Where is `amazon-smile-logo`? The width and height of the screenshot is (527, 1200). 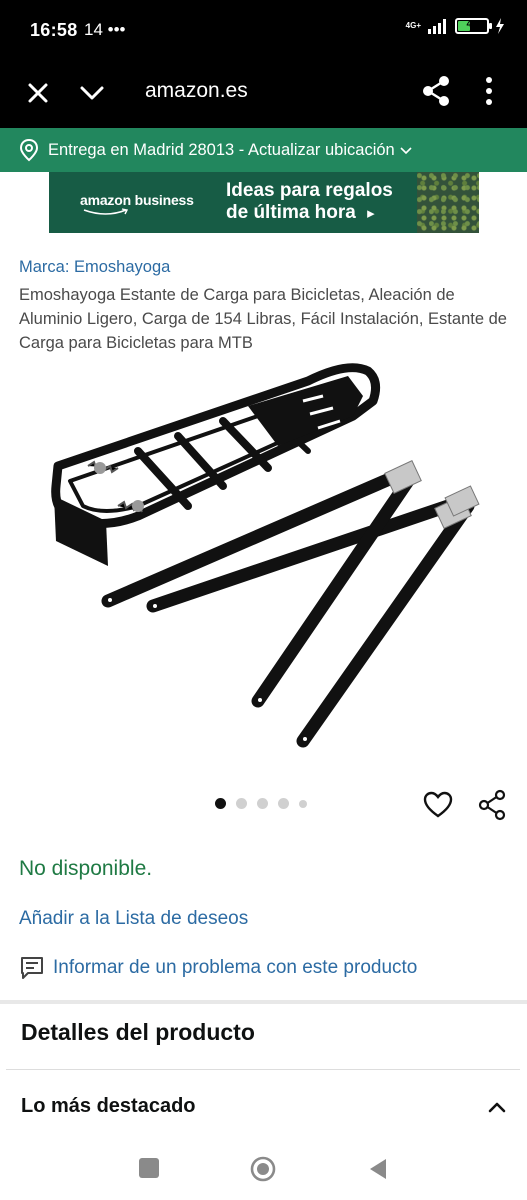
amazon-smile-logo is located at coordinates (106, 211).